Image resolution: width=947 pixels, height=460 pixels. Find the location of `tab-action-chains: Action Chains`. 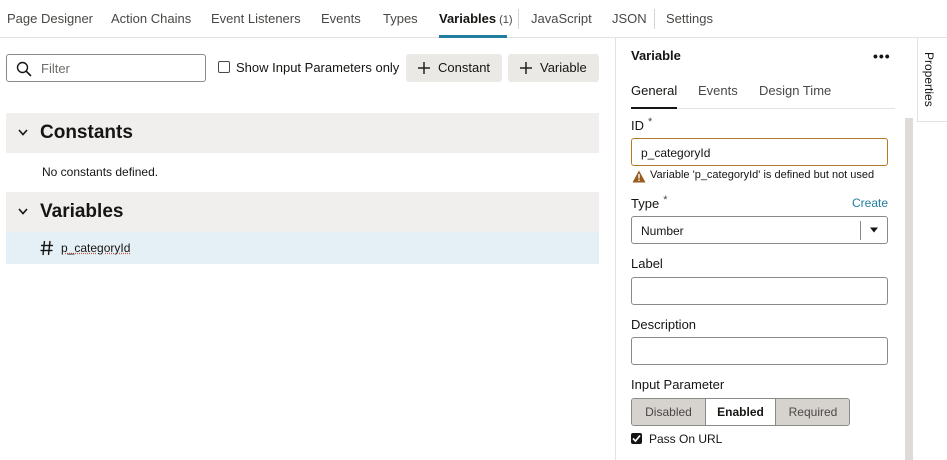

tab-action-chains: Action Chains is located at coordinates (151, 19).